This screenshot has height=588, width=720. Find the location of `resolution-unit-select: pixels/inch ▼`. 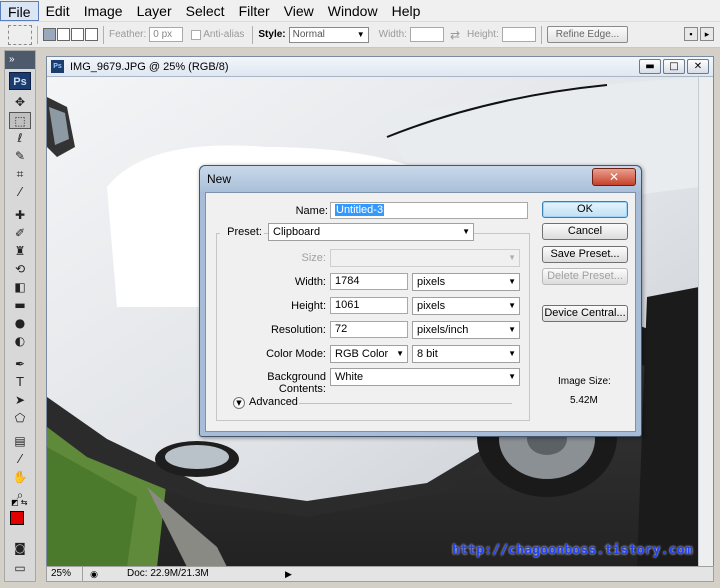

resolution-unit-select: pixels/inch ▼ is located at coordinates (466, 330).